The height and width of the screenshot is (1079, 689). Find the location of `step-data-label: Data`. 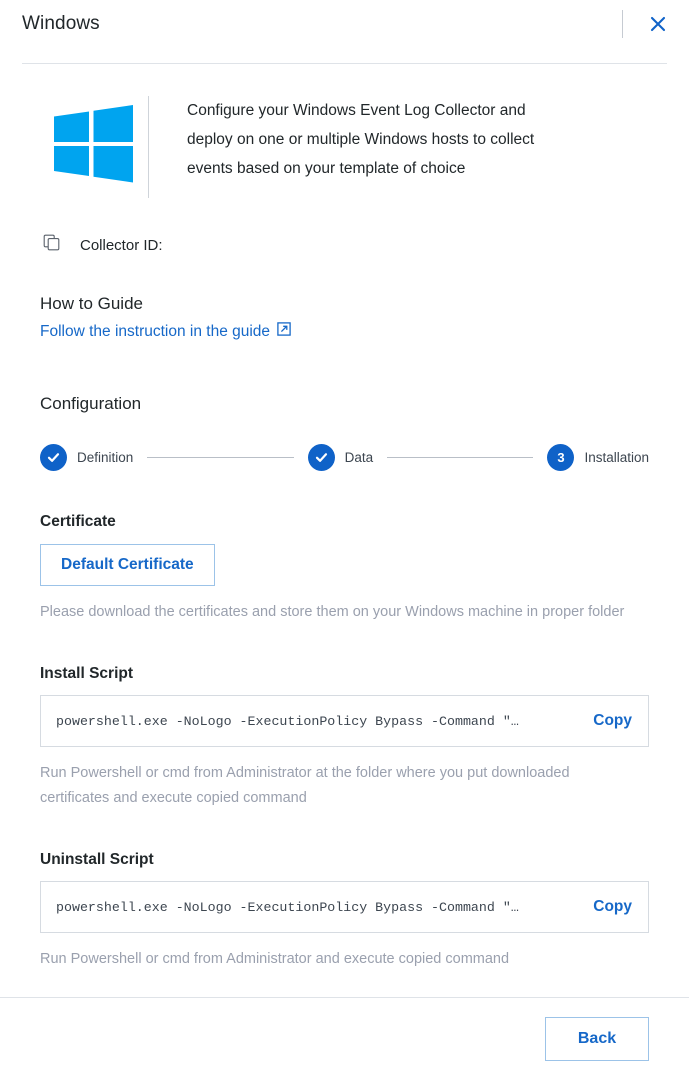

step-data-label: Data is located at coordinates (359, 457).